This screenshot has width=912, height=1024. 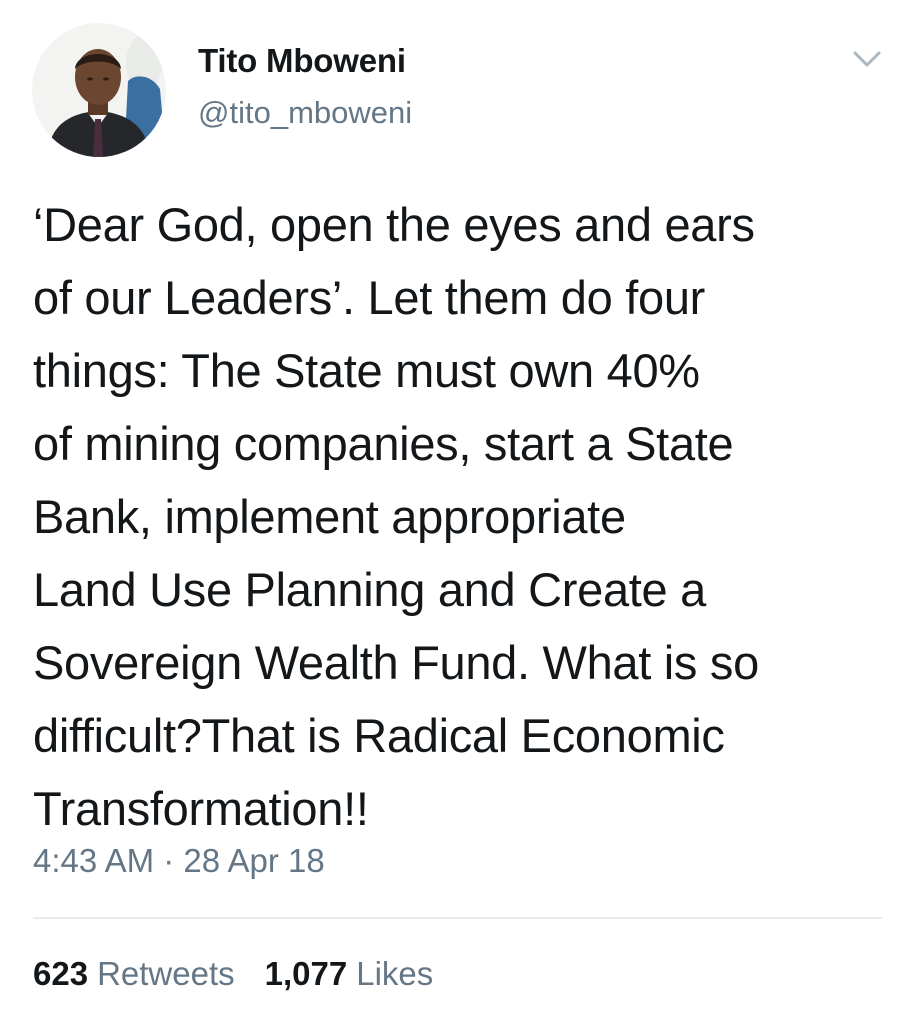 What do you see at coordinates (306, 973) in the screenshot?
I see `likes-count: 1,077` at bounding box center [306, 973].